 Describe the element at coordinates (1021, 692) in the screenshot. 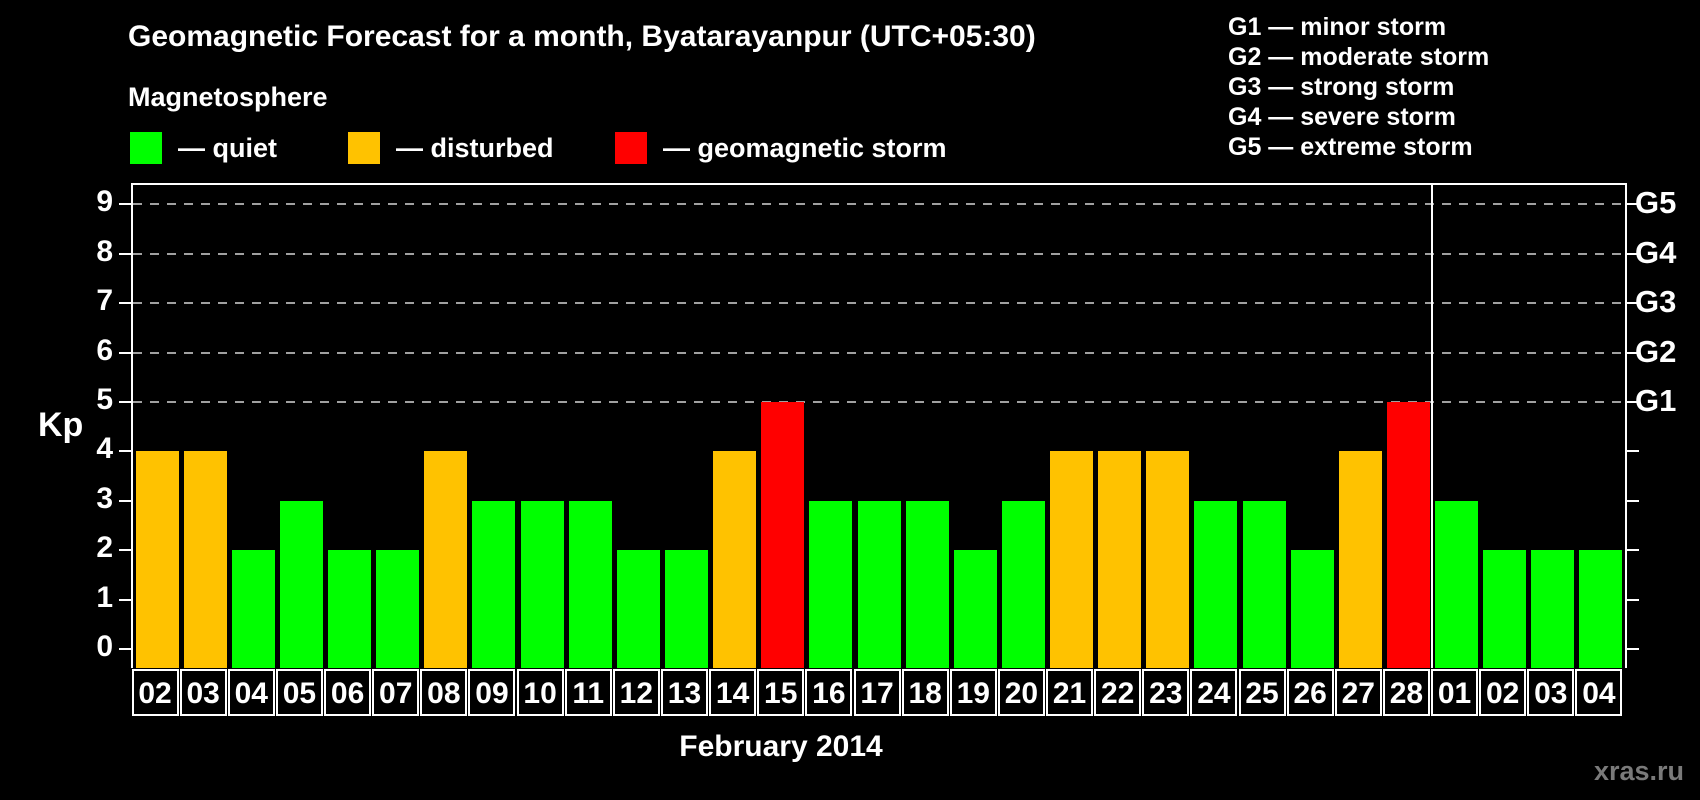

I see `day-label-cell: 20` at that location.